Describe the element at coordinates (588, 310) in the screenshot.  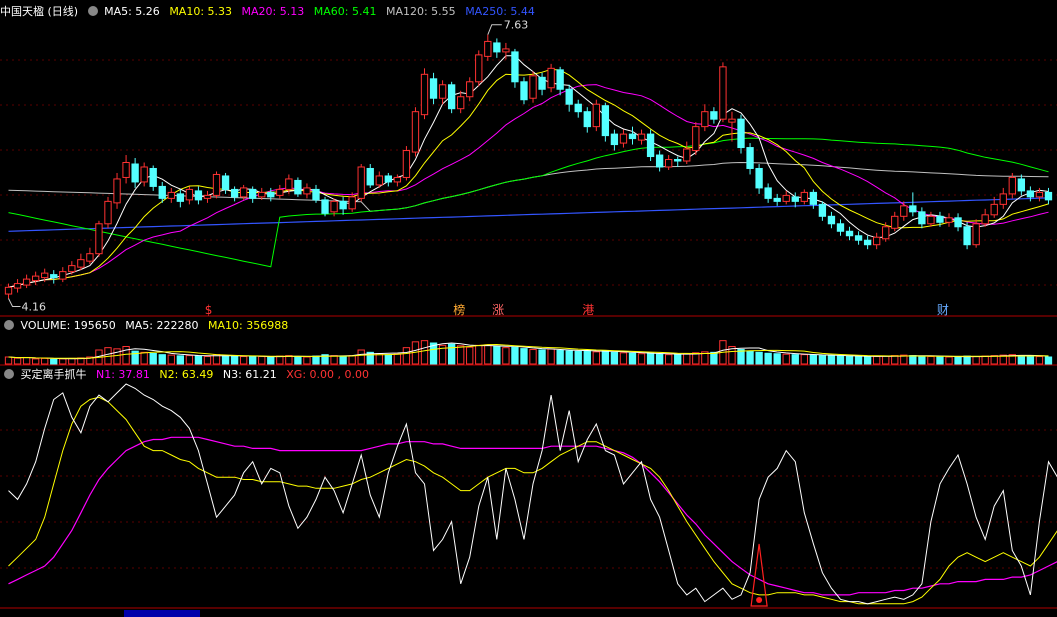
I see `event-label: 港` at that location.